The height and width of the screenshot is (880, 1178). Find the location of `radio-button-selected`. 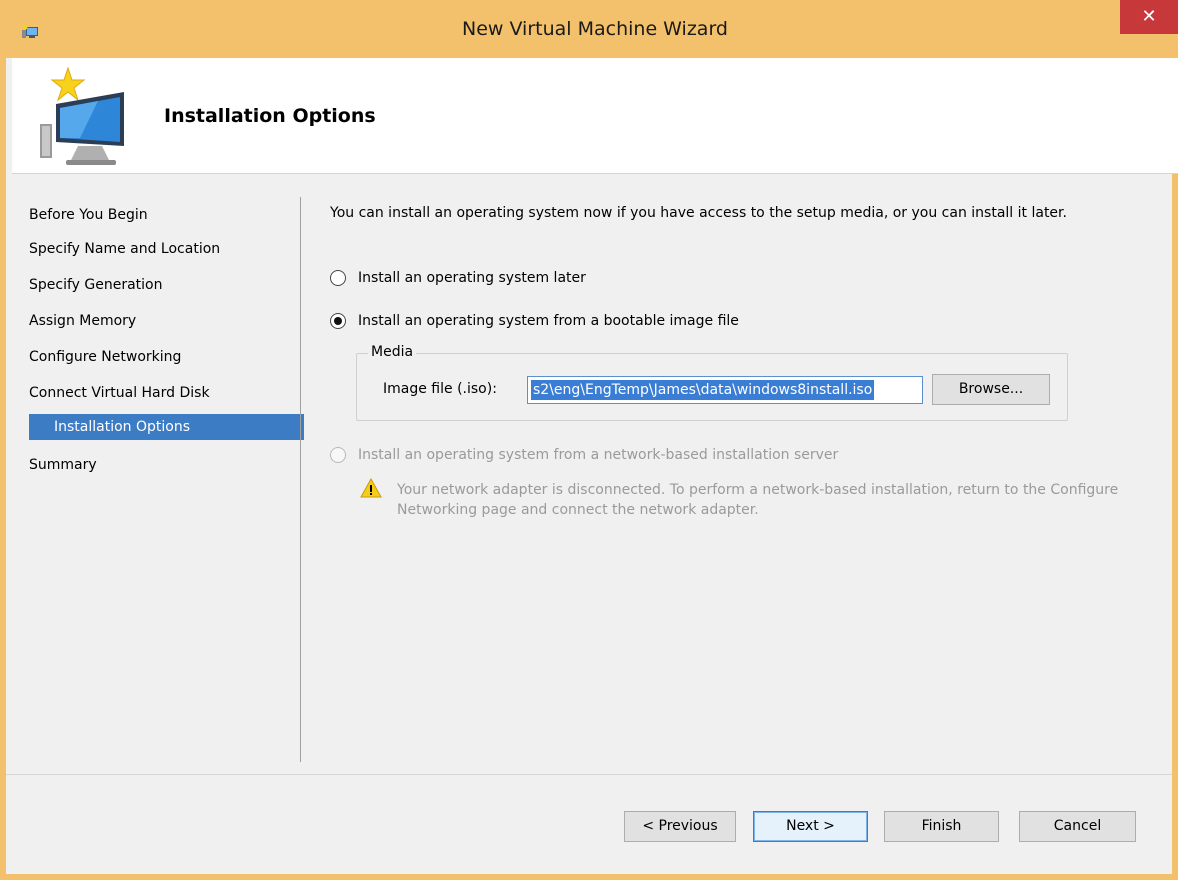

radio-button-selected is located at coordinates (338, 321).